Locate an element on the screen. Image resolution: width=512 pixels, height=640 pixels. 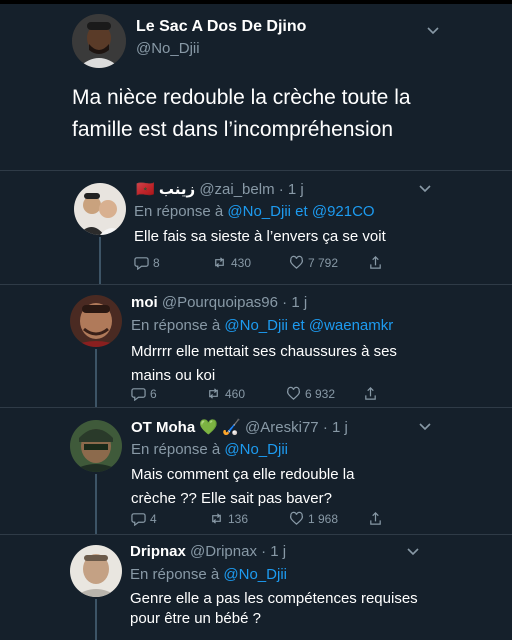
comment-button: 8 is located at coordinates (147, 262).